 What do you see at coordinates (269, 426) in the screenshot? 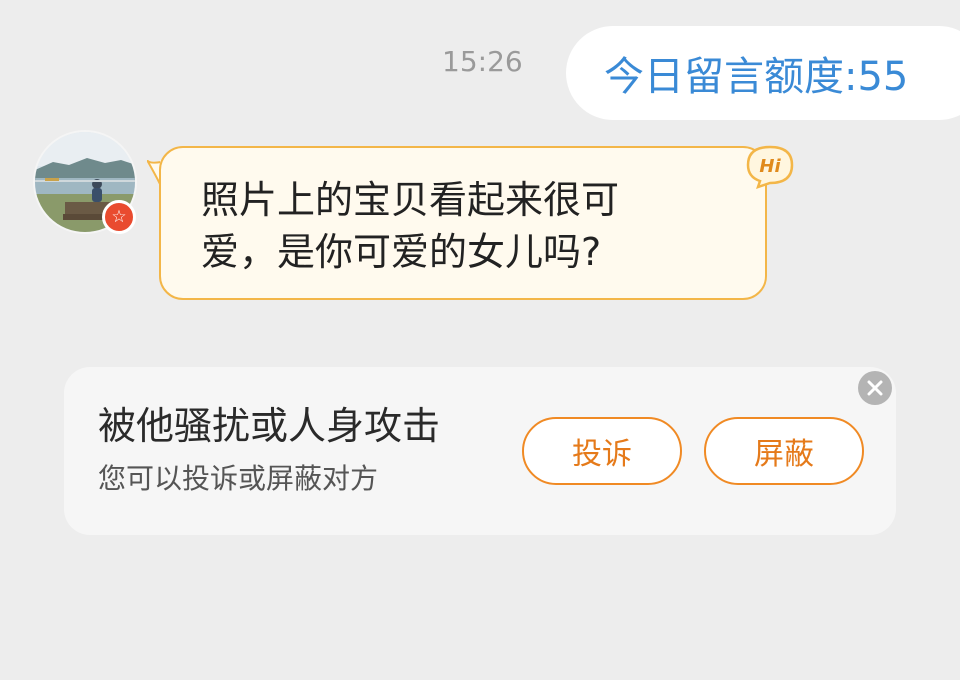
I see `report-card-title: 被他骚扰或人身攻击` at bounding box center [269, 426].